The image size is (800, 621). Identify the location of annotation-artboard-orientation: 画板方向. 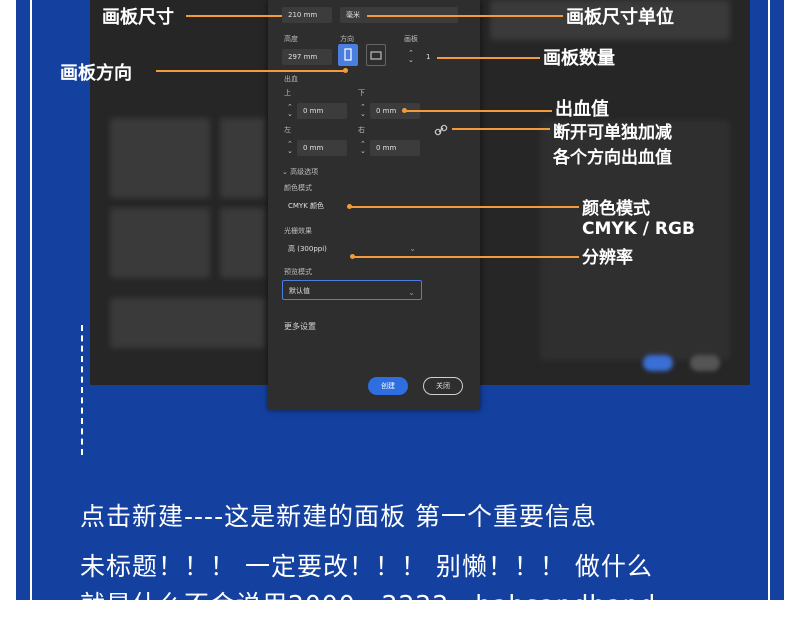
(96, 73).